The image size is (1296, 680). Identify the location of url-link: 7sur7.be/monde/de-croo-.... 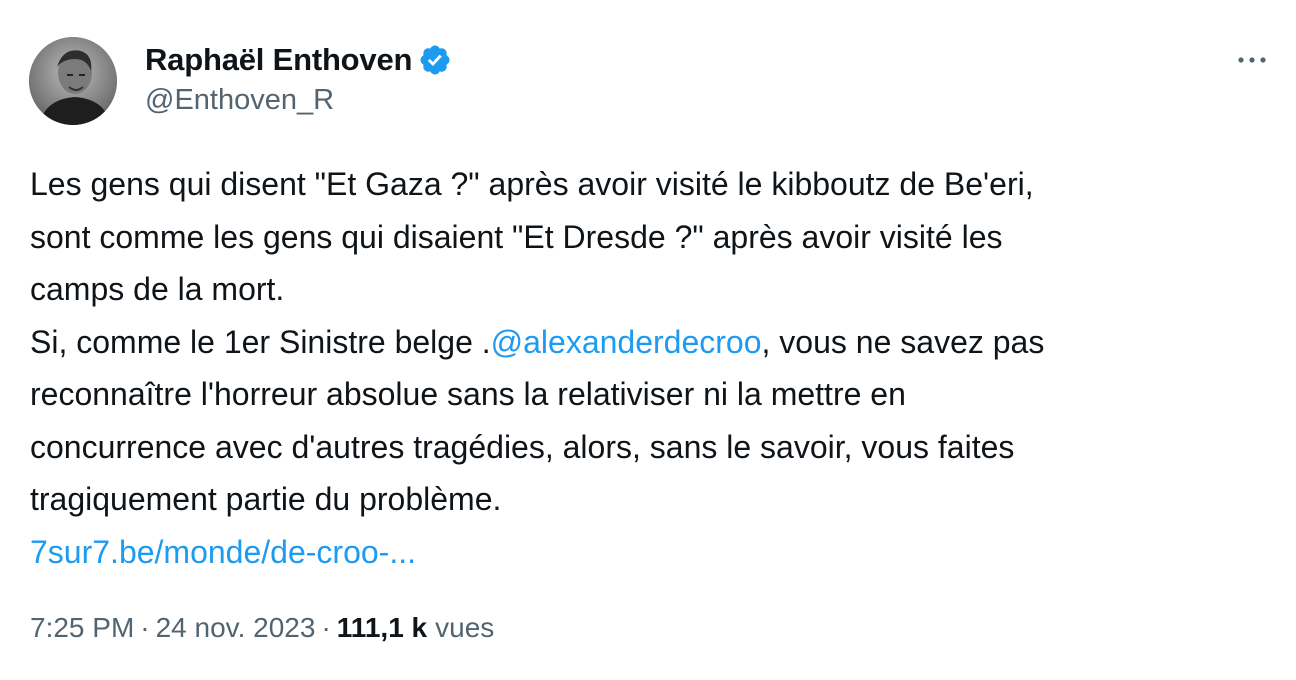
(650, 552).